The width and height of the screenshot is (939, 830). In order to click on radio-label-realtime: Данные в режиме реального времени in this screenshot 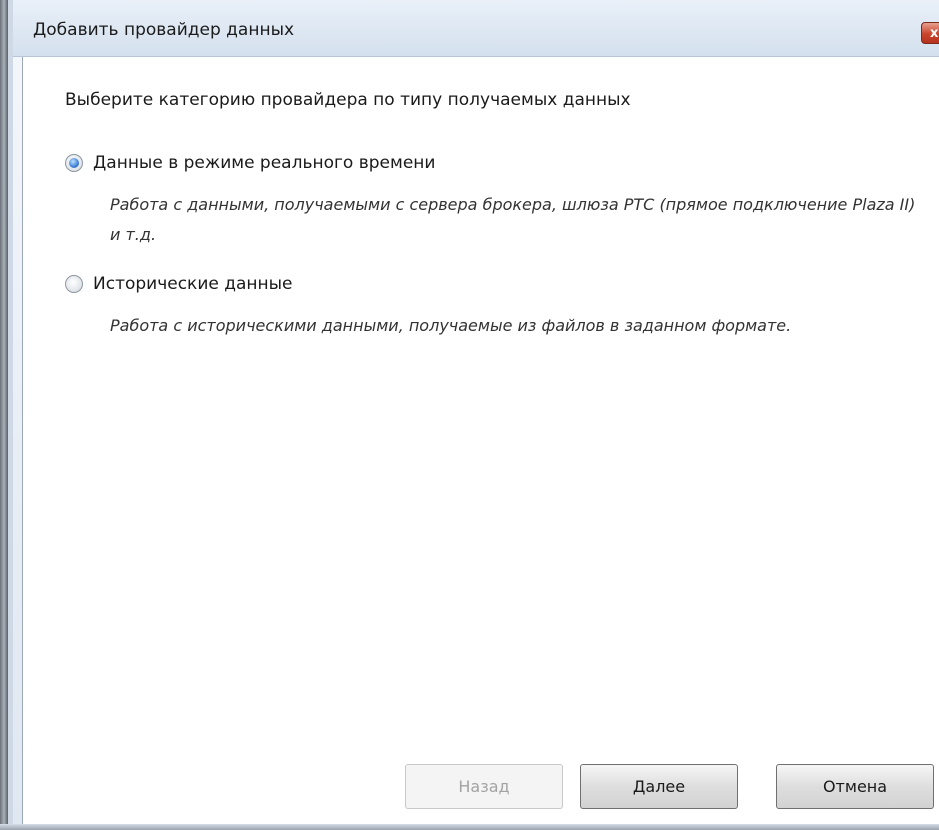, I will do `click(264, 163)`.